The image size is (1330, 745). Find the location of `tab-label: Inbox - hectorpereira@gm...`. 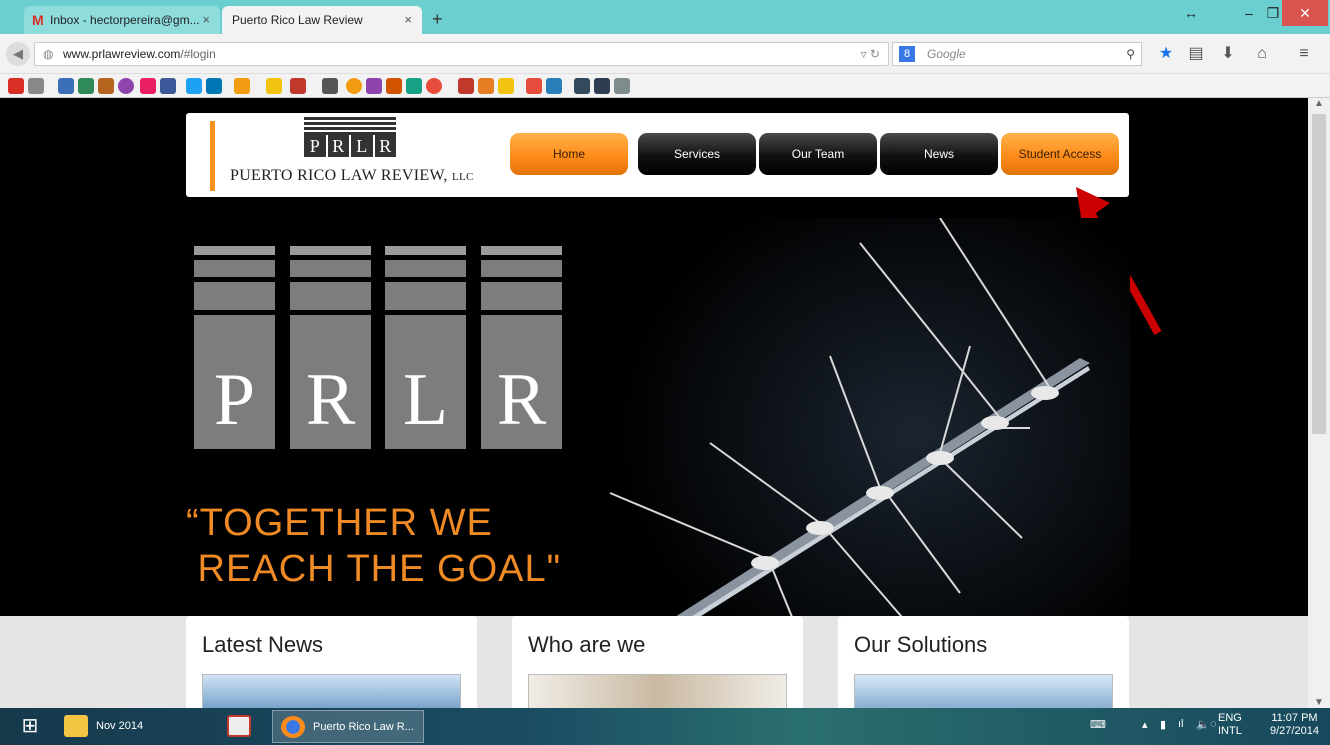

tab-label: Inbox - hectorpereira@gm... is located at coordinates (125, 20).